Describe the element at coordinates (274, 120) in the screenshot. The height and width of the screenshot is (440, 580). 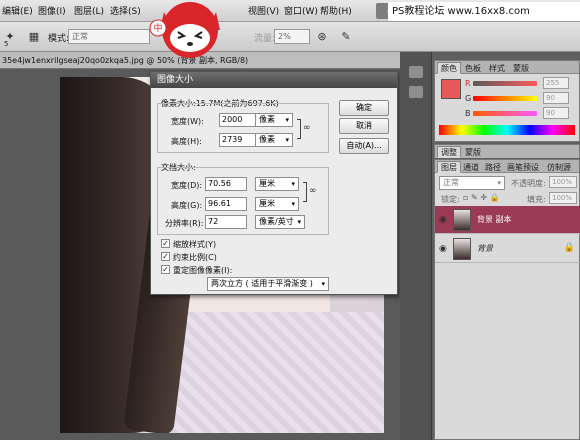
I see `width-unit-select: 像素 ▾` at that location.